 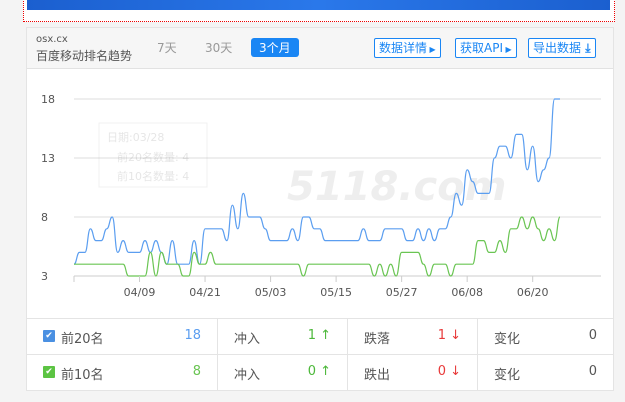 I want to click on in-value: 1, so click(x=311, y=335).